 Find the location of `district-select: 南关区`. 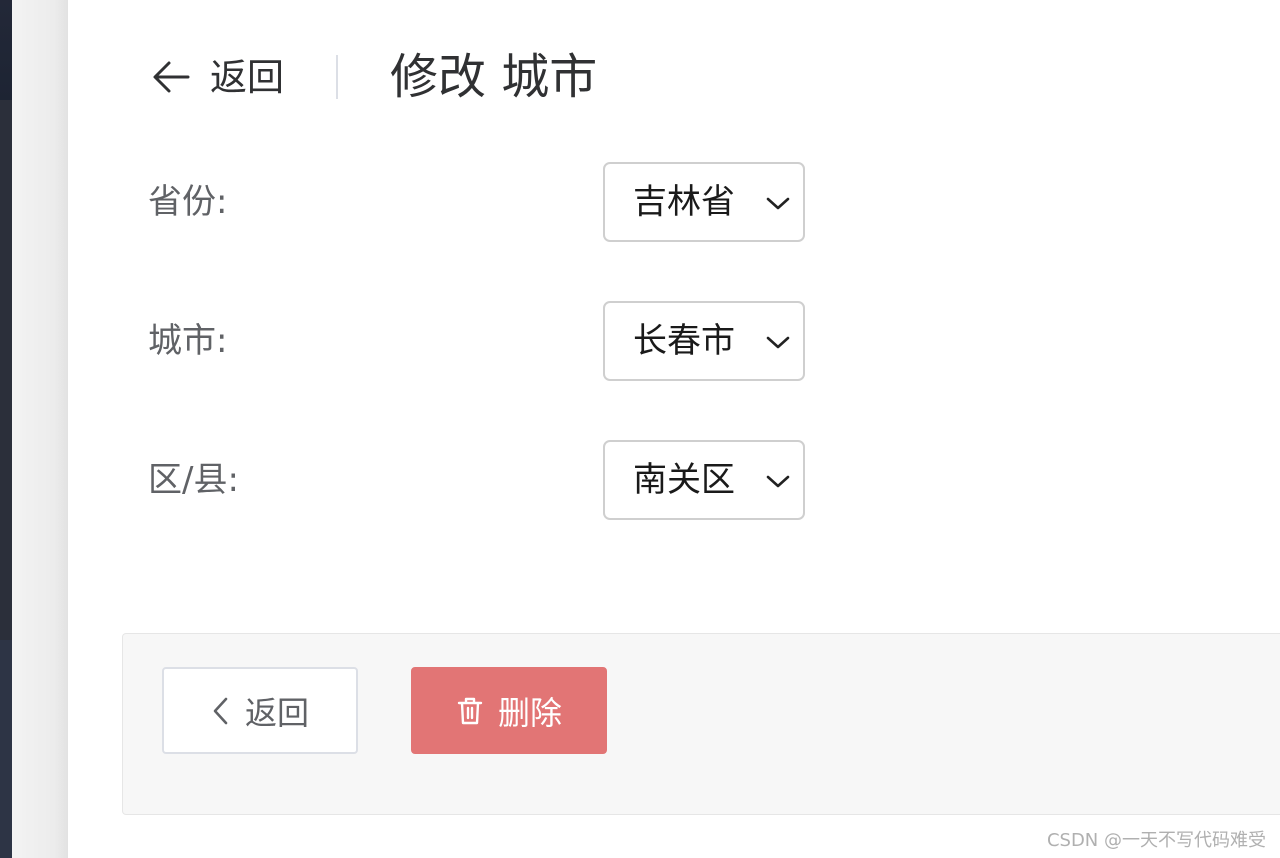

district-select: 南关区 is located at coordinates (704, 480).